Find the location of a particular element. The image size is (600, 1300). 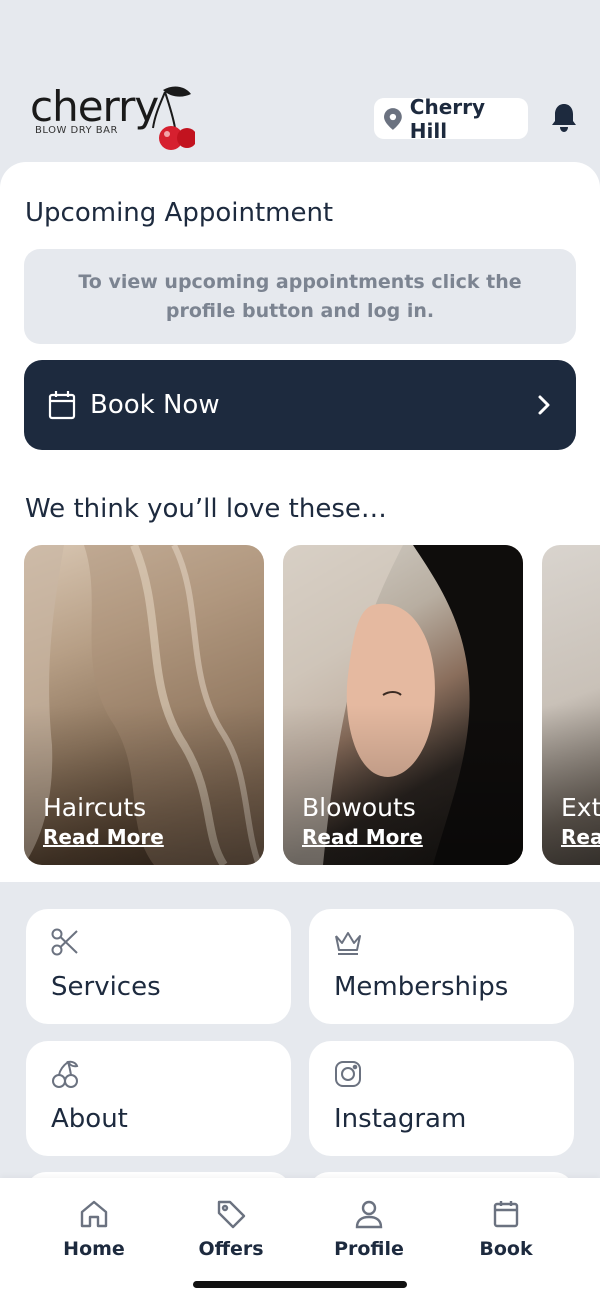

tag-icon is located at coordinates (231, 1214).